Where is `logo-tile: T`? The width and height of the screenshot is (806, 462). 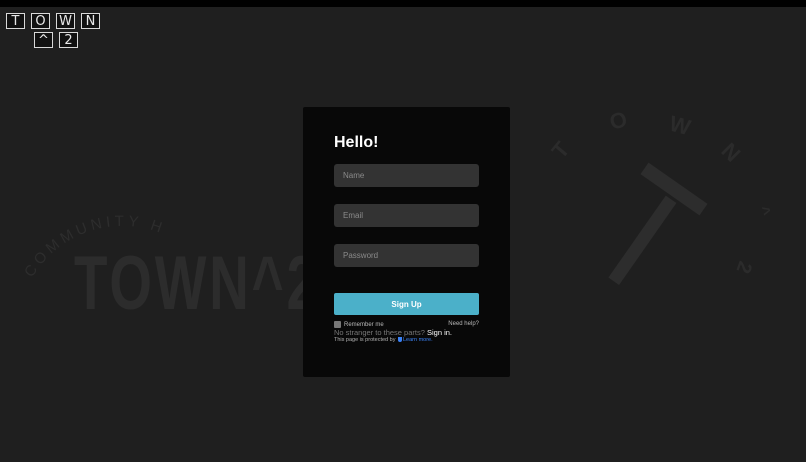 logo-tile: T is located at coordinates (15, 21).